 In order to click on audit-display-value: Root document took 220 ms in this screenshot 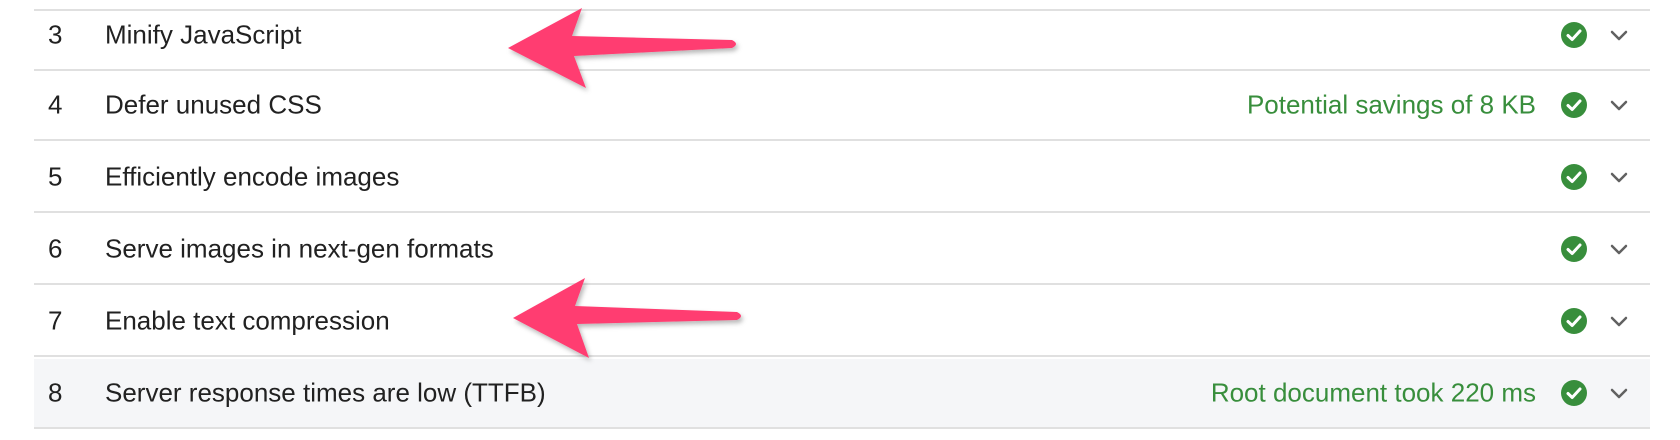, I will do `click(1373, 392)`.